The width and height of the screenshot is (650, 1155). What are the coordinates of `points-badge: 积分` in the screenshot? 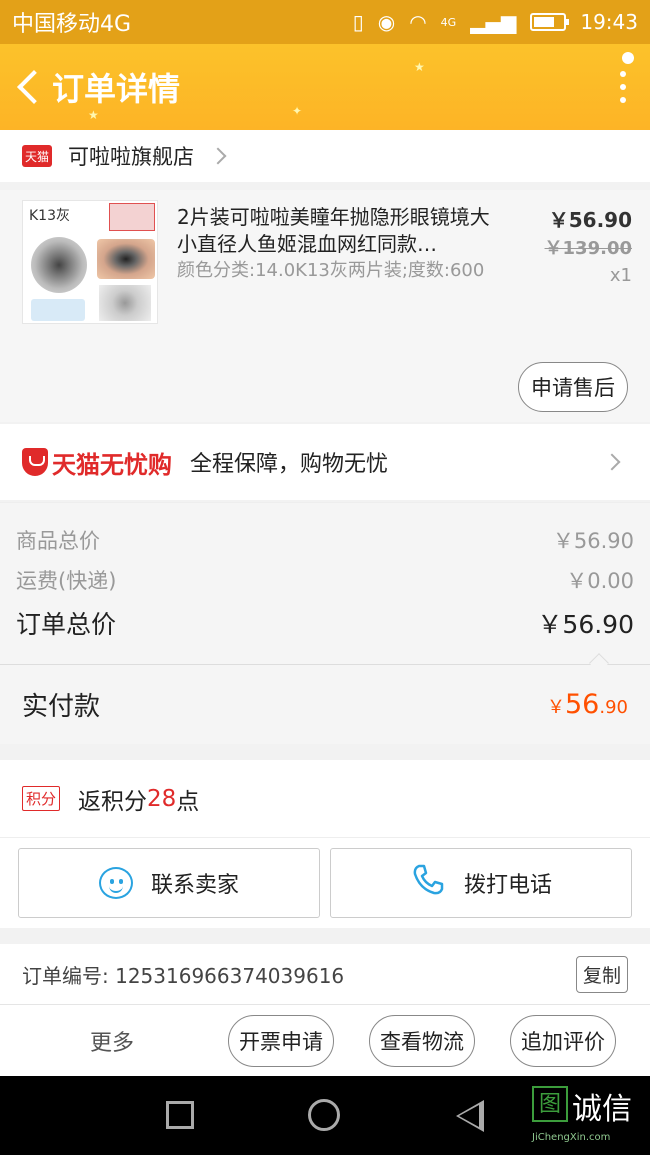 It's located at (41, 798).